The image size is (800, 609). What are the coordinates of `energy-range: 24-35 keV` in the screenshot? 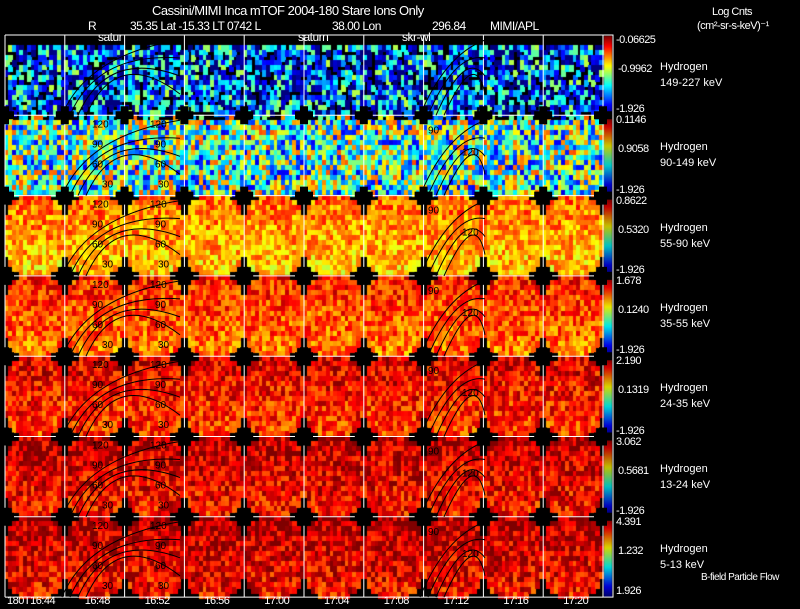 It's located at (685, 404).